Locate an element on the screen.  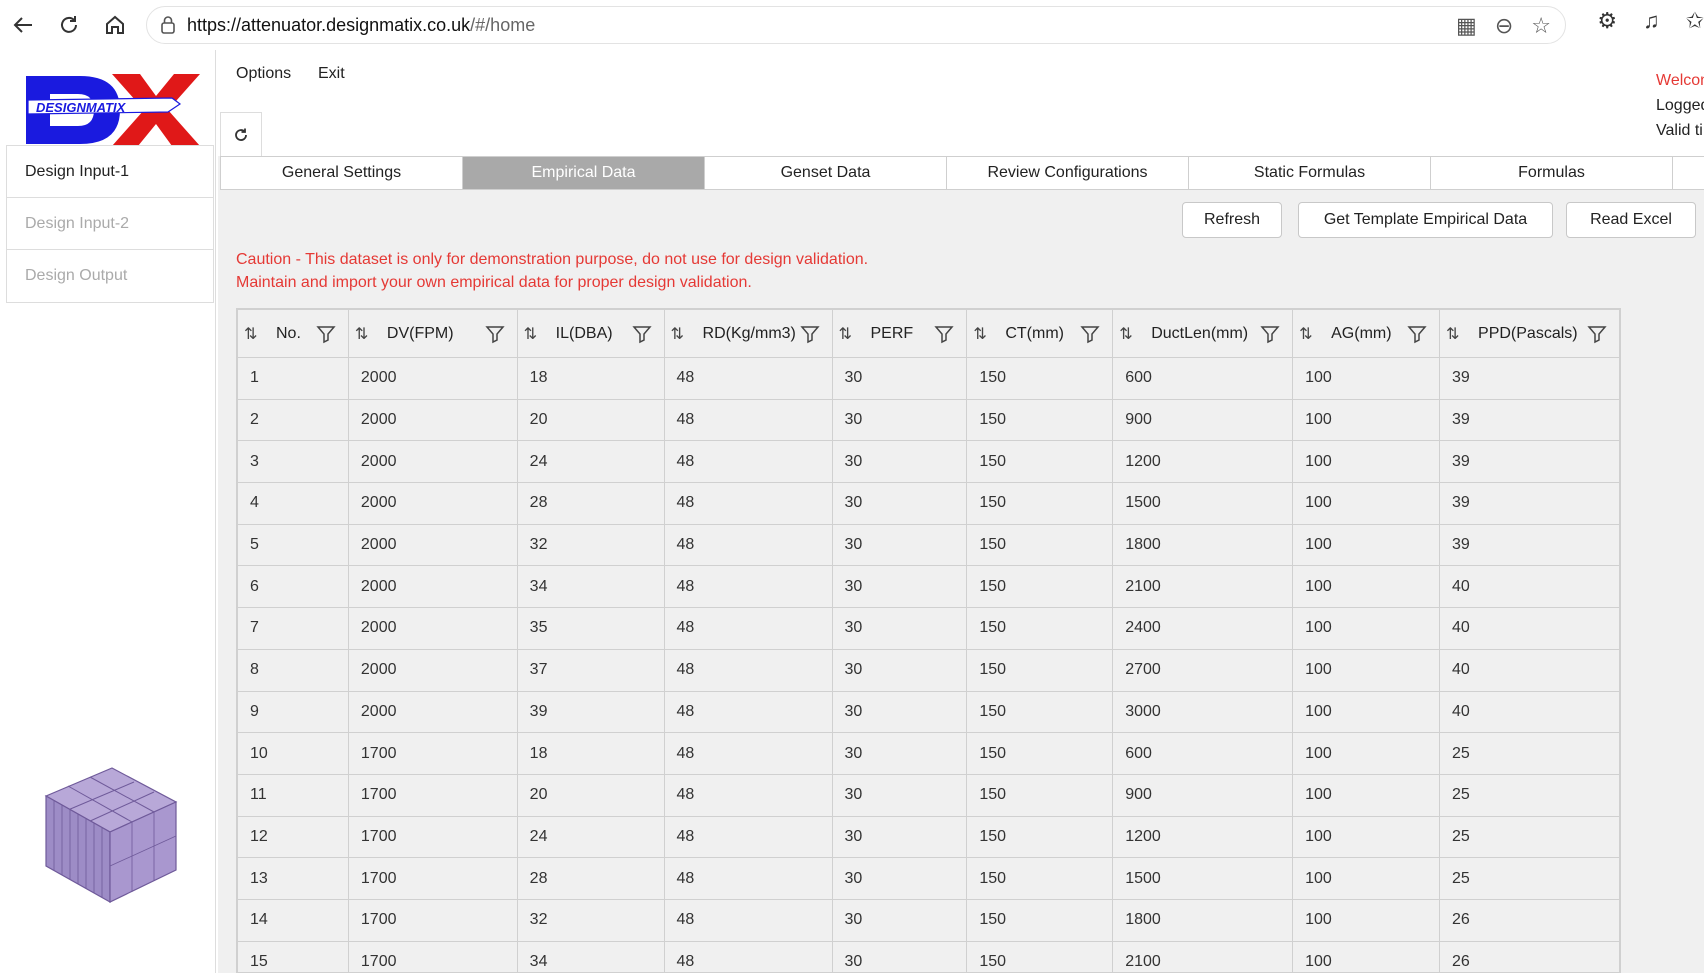
column-label: DV(FPM) is located at coordinates (420, 333).